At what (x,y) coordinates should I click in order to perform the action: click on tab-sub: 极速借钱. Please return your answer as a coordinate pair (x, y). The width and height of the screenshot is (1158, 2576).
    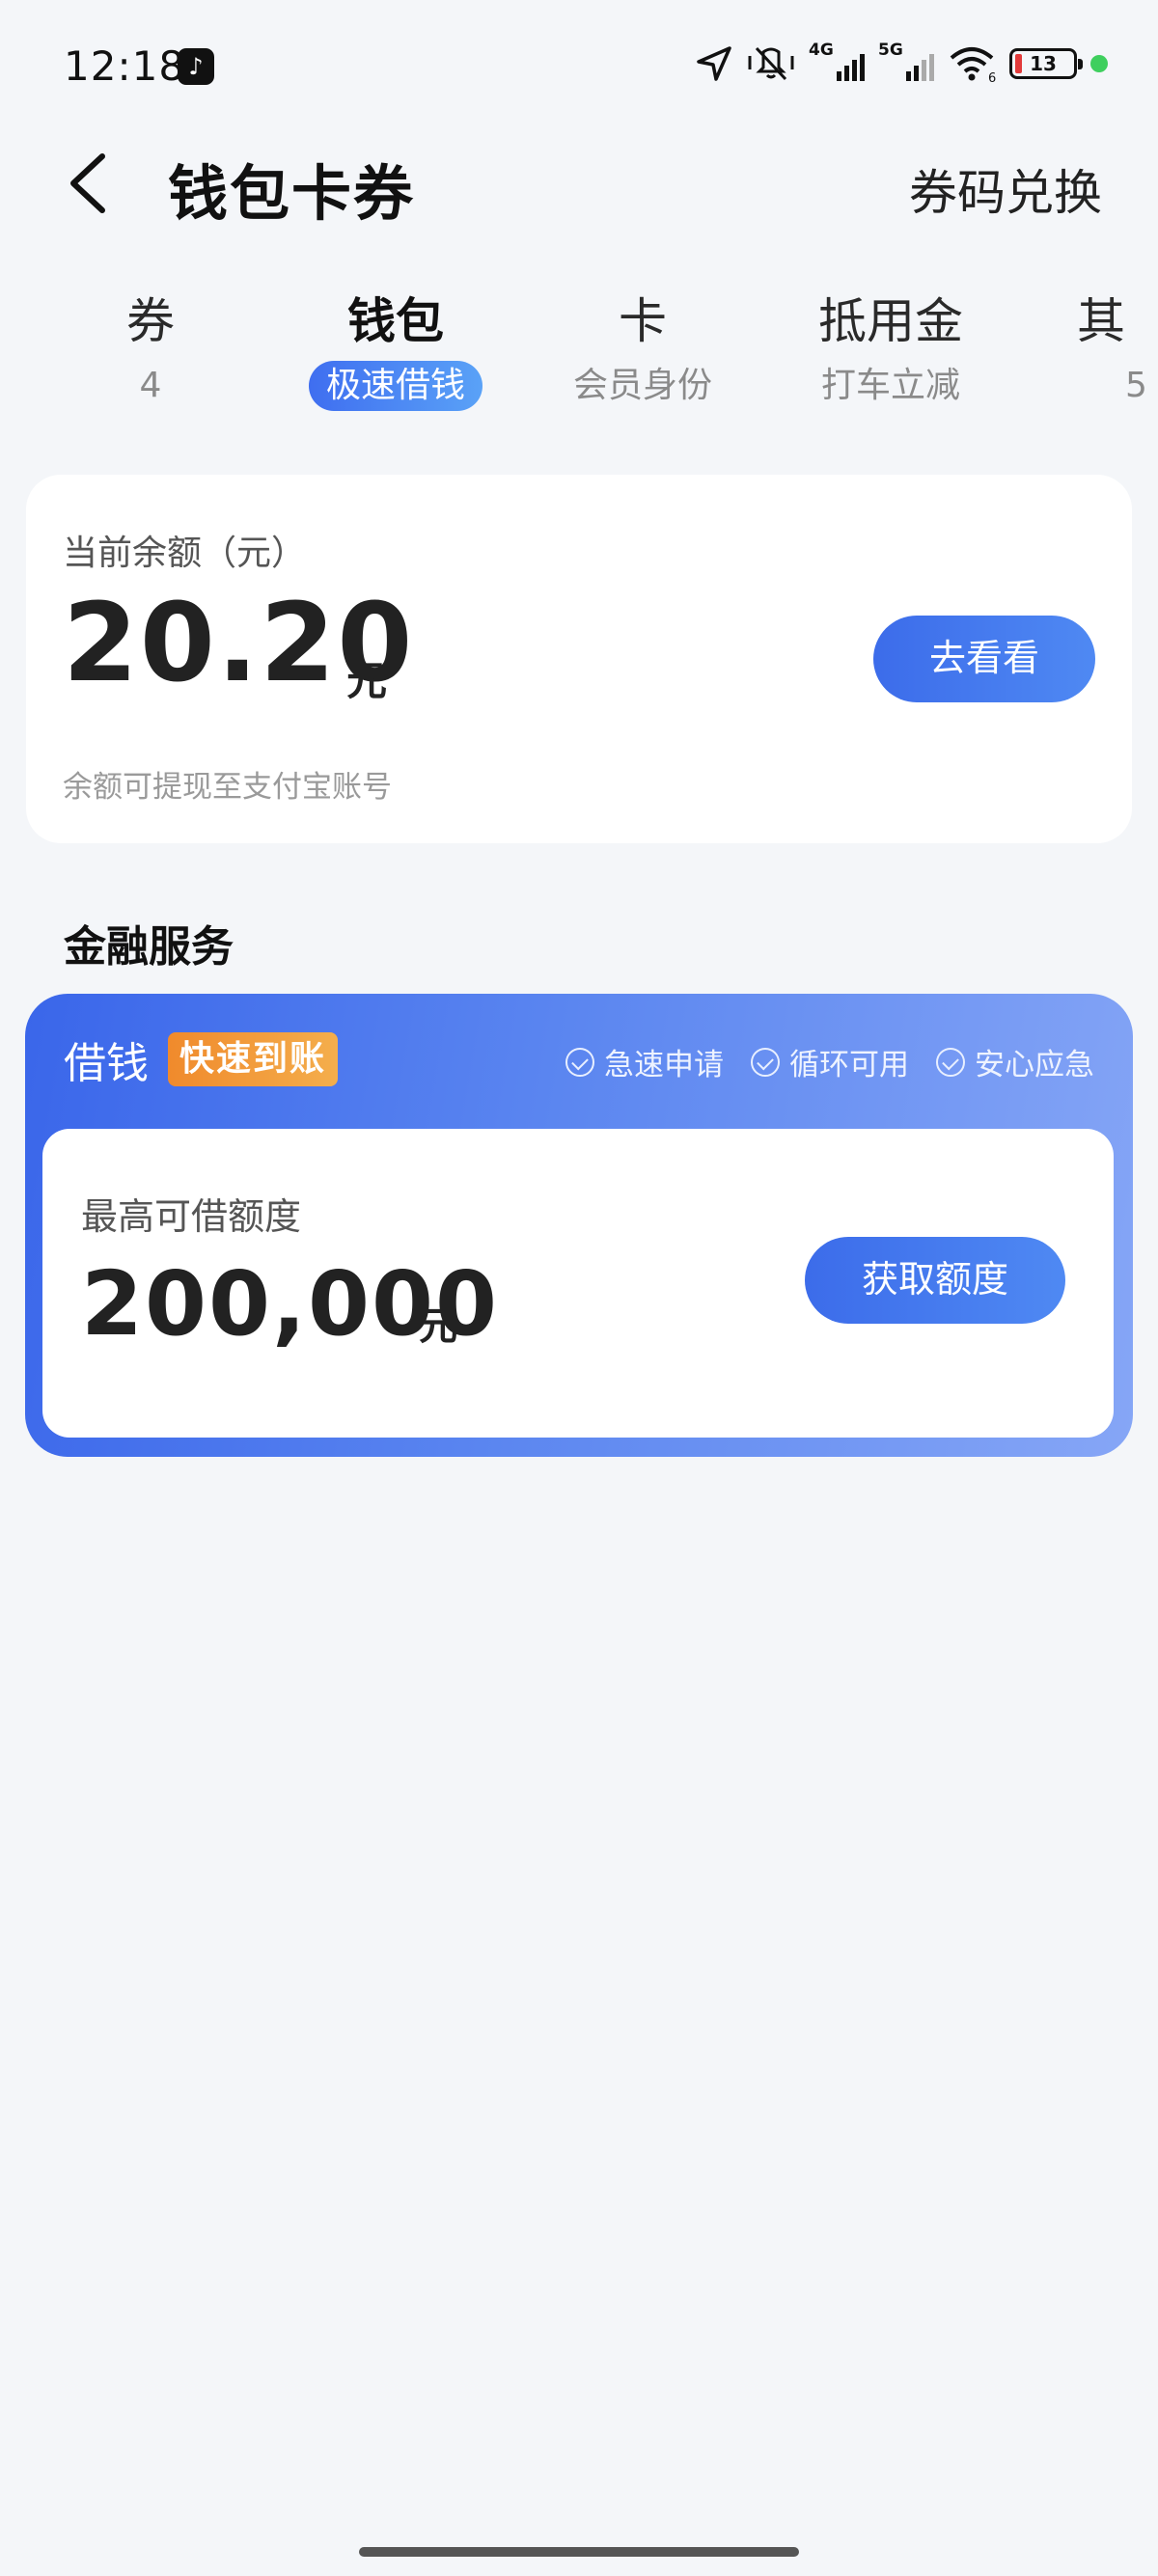
    Looking at the image, I should click on (395, 386).